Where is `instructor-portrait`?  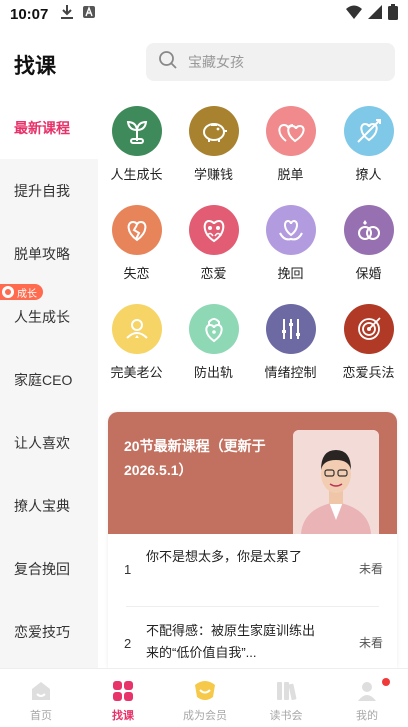
instructor-portrait is located at coordinates (336, 482).